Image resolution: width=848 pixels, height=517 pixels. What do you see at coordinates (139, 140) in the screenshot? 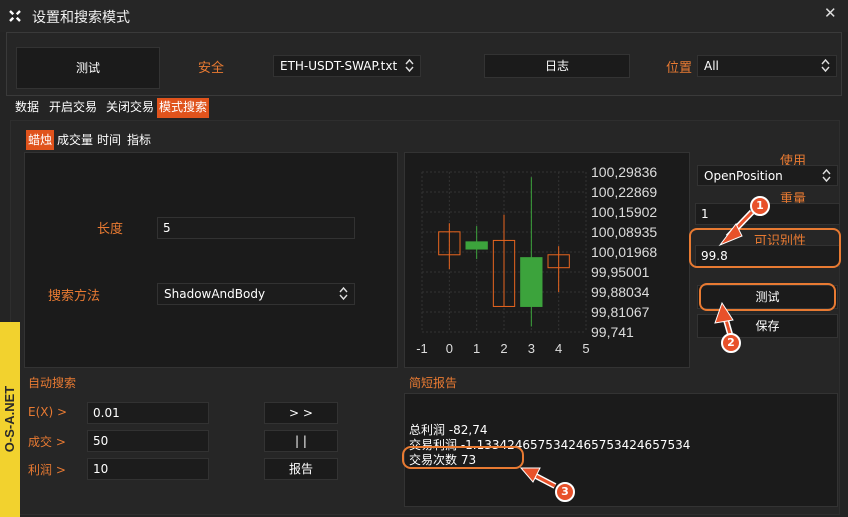
I see `subtab-indicators: 指标` at bounding box center [139, 140].